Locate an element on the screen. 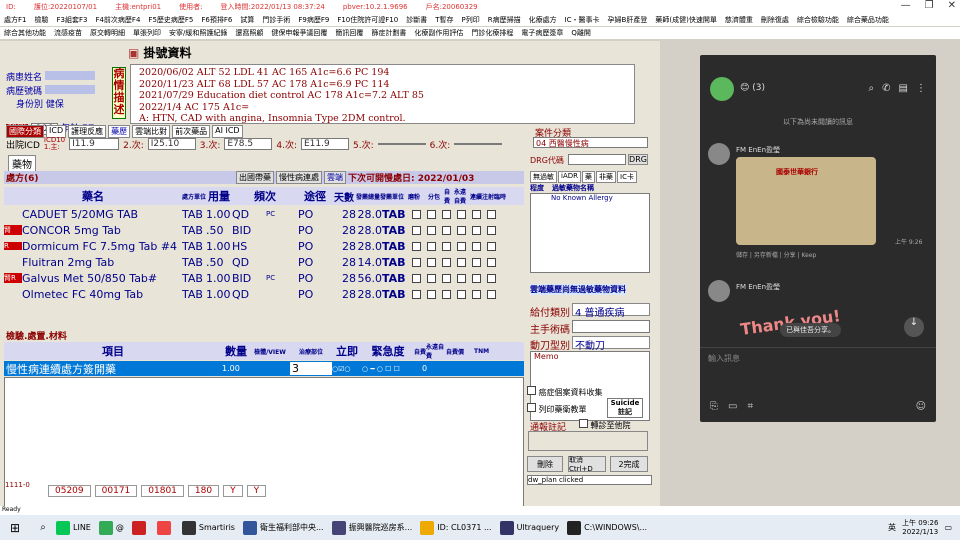 The width and height of the screenshot is (960, 540). menu-item: 電子病歷簽章 is located at coordinates (542, 33).